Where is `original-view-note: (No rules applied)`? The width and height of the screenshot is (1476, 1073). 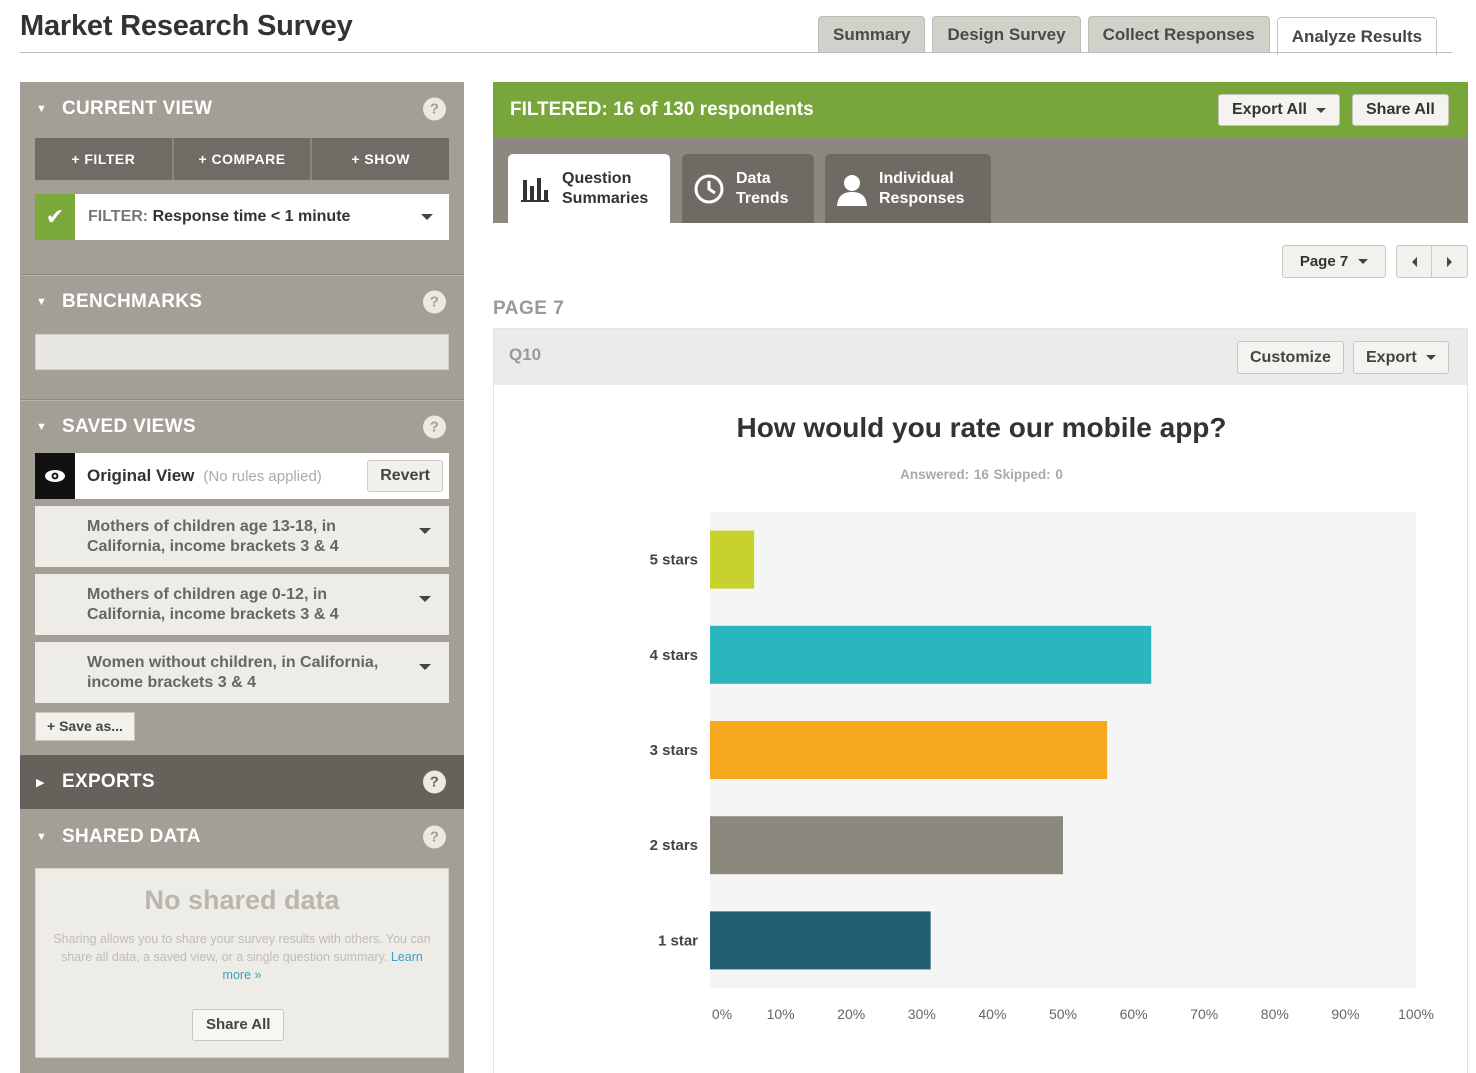 original-view-note: (No rules applied) is located at coordinates (262, 476).